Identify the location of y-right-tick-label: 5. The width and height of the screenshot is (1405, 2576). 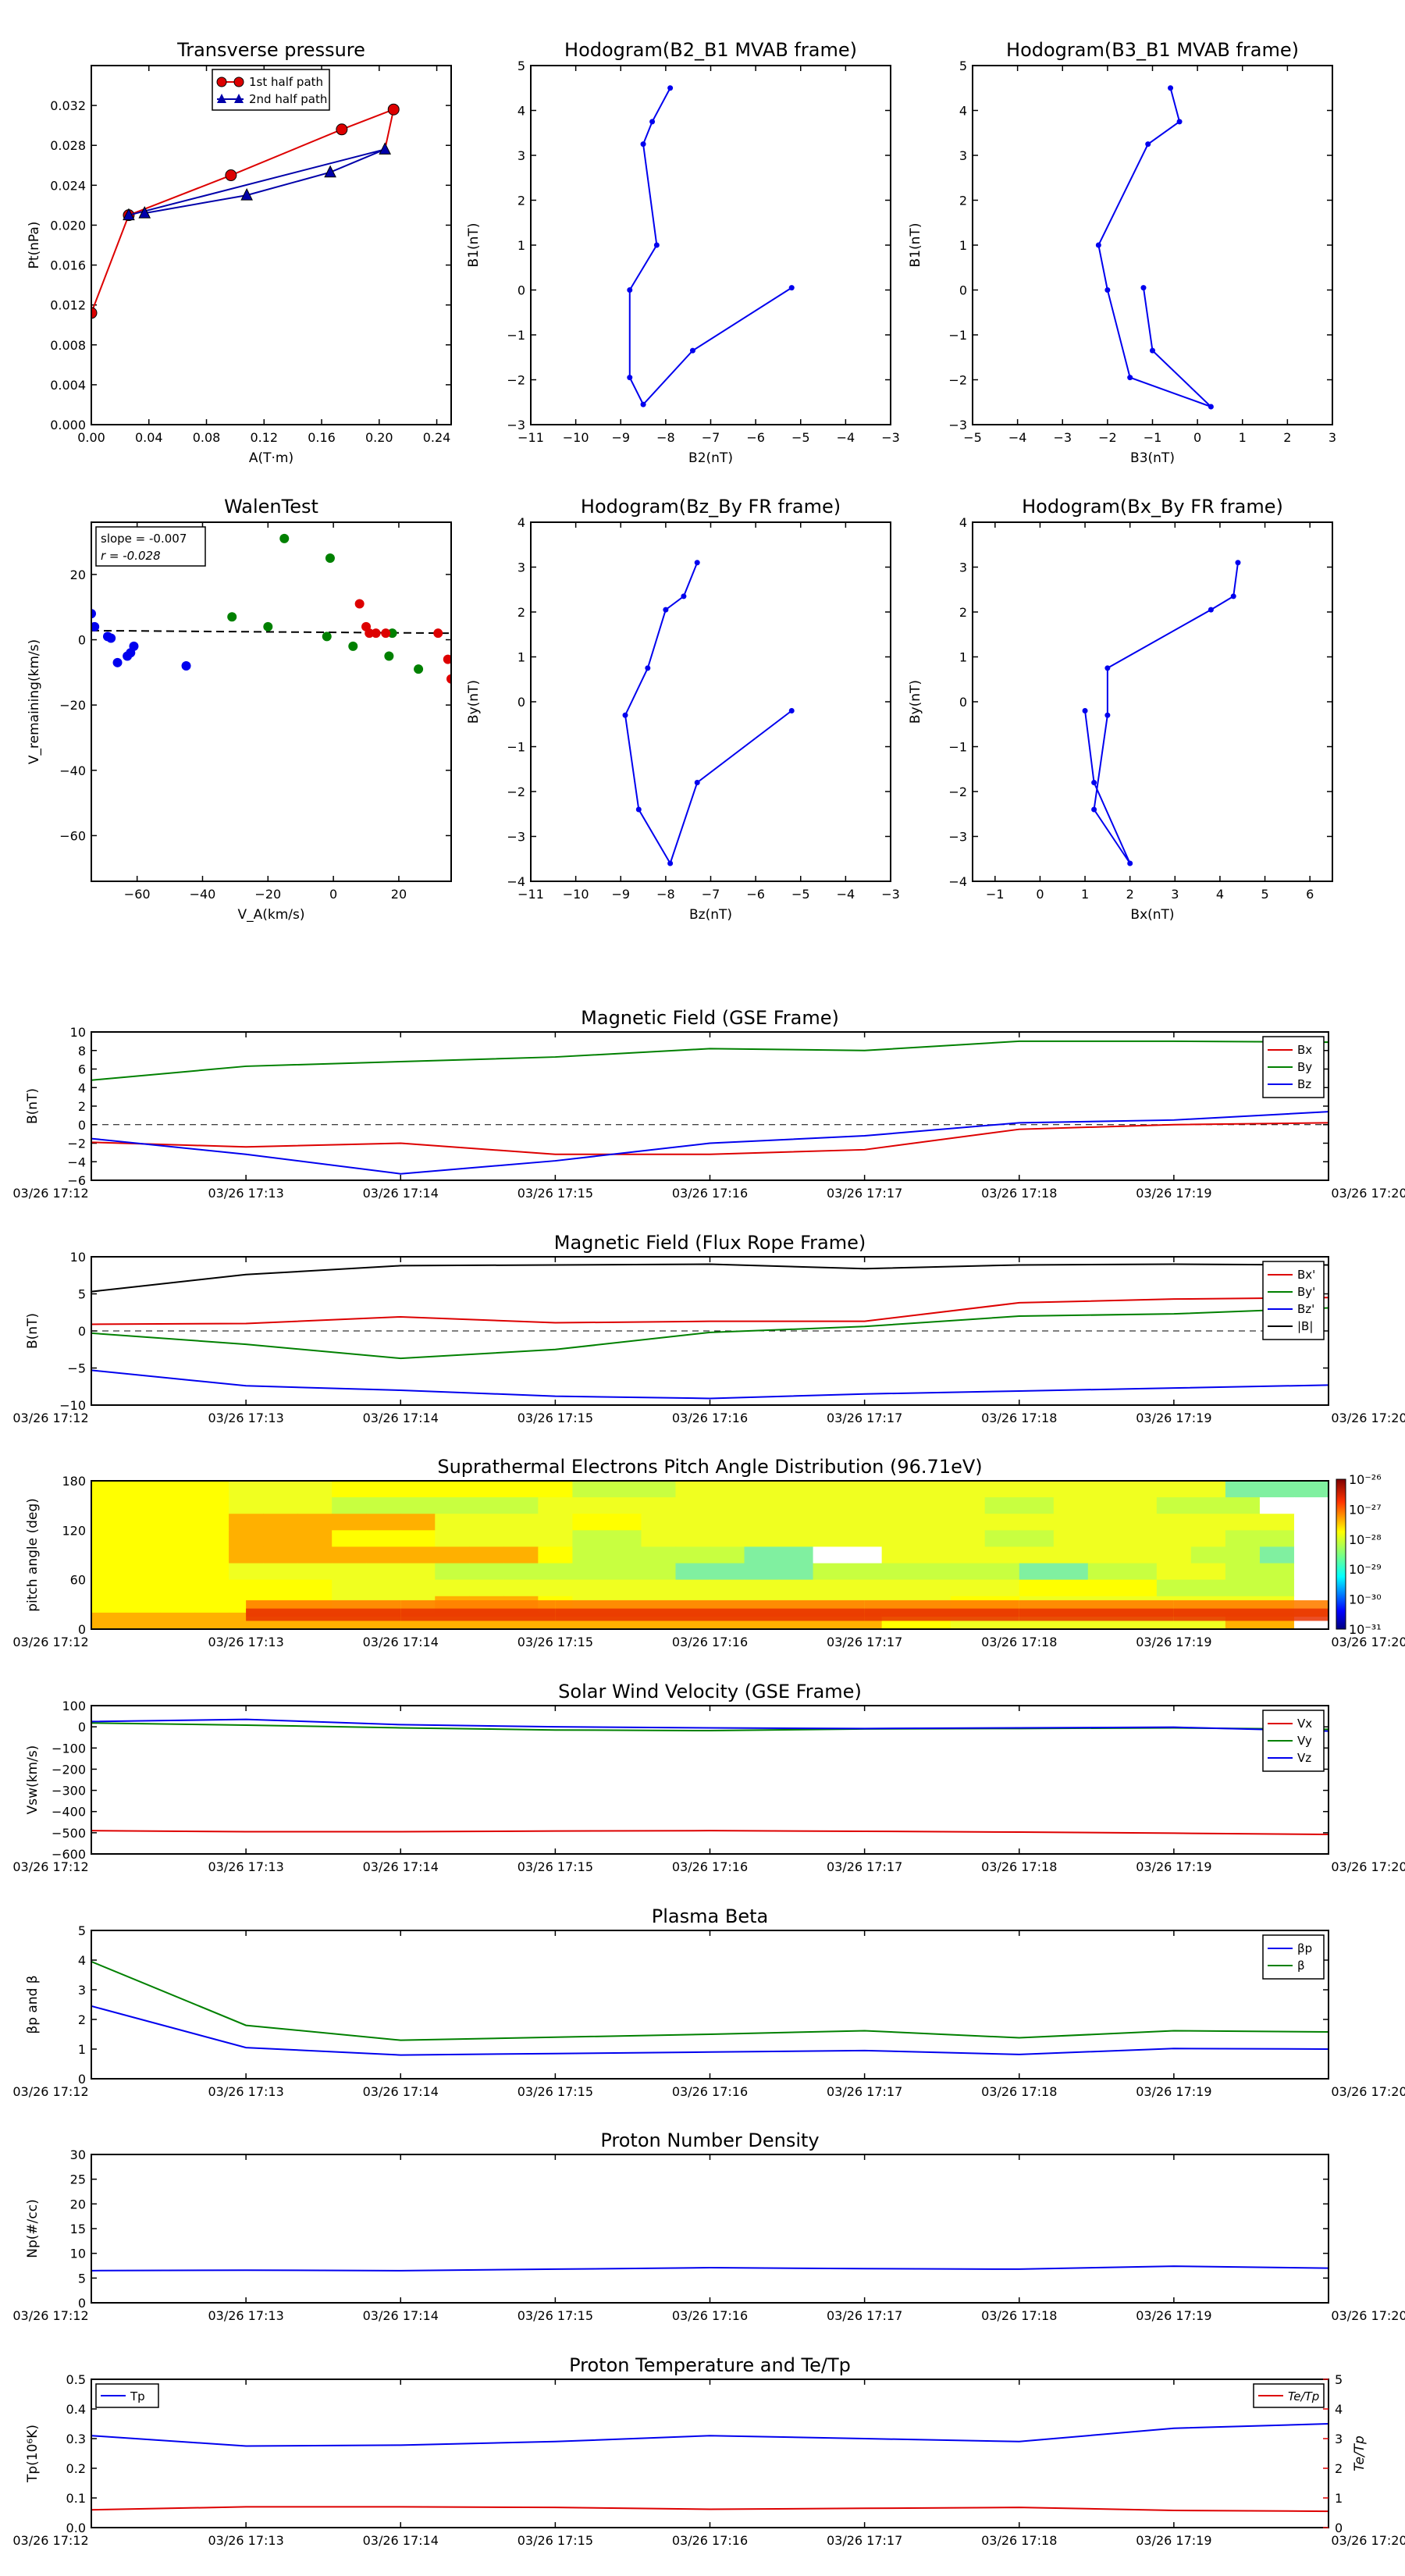
(1339, 2379).